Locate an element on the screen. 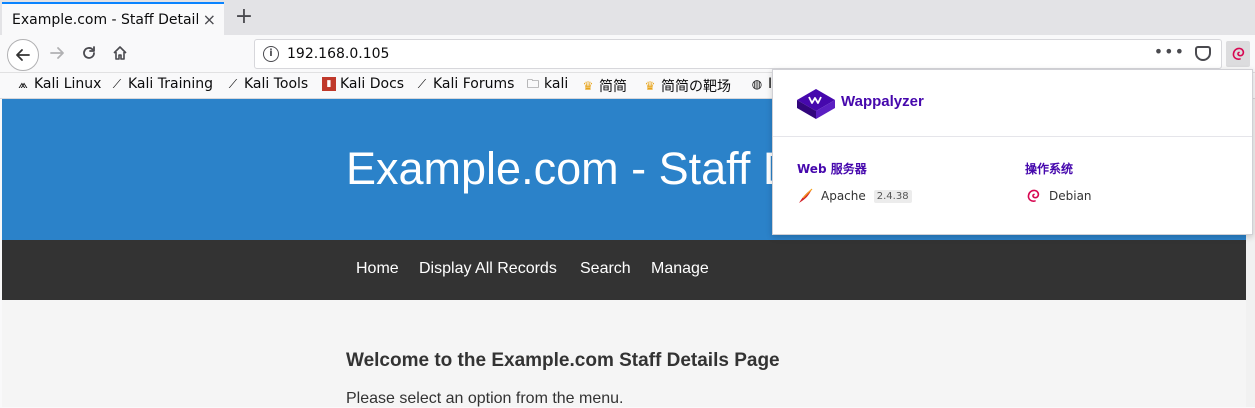 The image size is (1255, 408). wappalyzer-extension-button is located at coordinates (1238, 54).